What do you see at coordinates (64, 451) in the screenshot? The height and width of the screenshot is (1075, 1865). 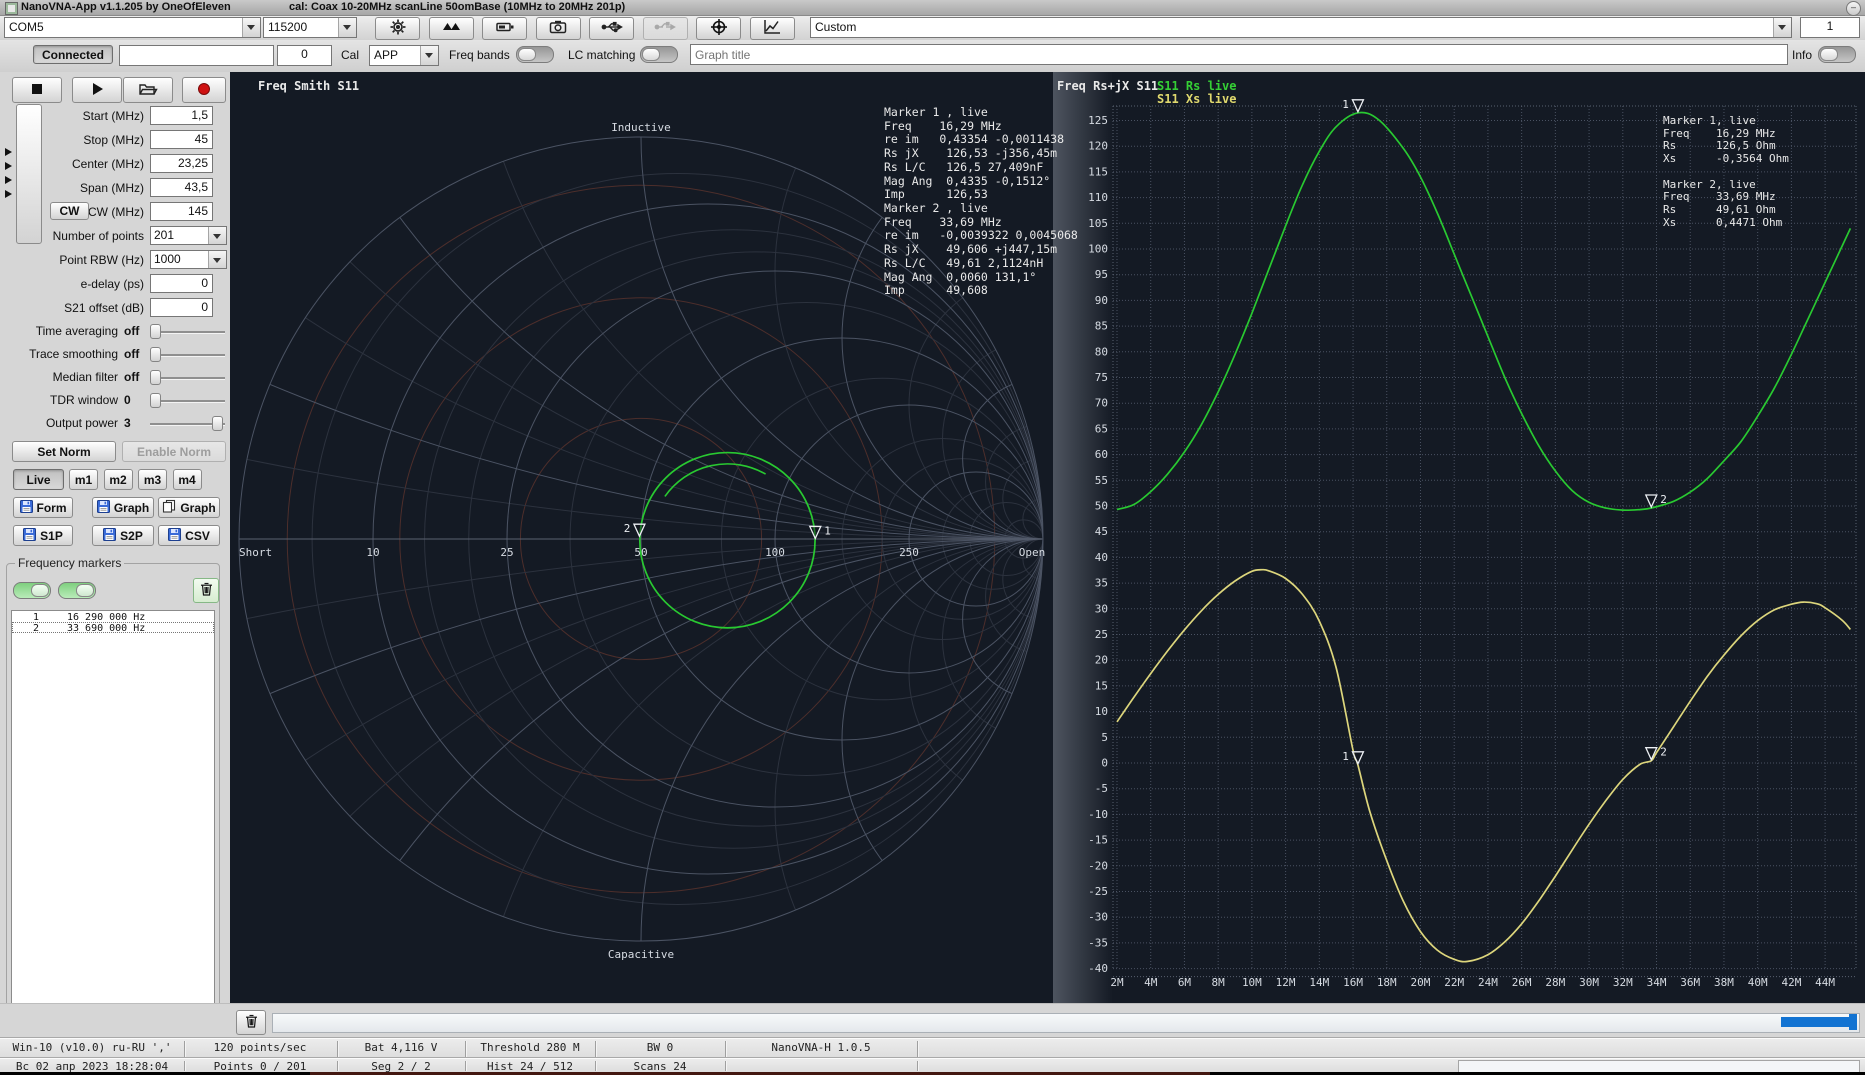 I see `set-norm-button: Set Norm` at bounding box center [64, 451].